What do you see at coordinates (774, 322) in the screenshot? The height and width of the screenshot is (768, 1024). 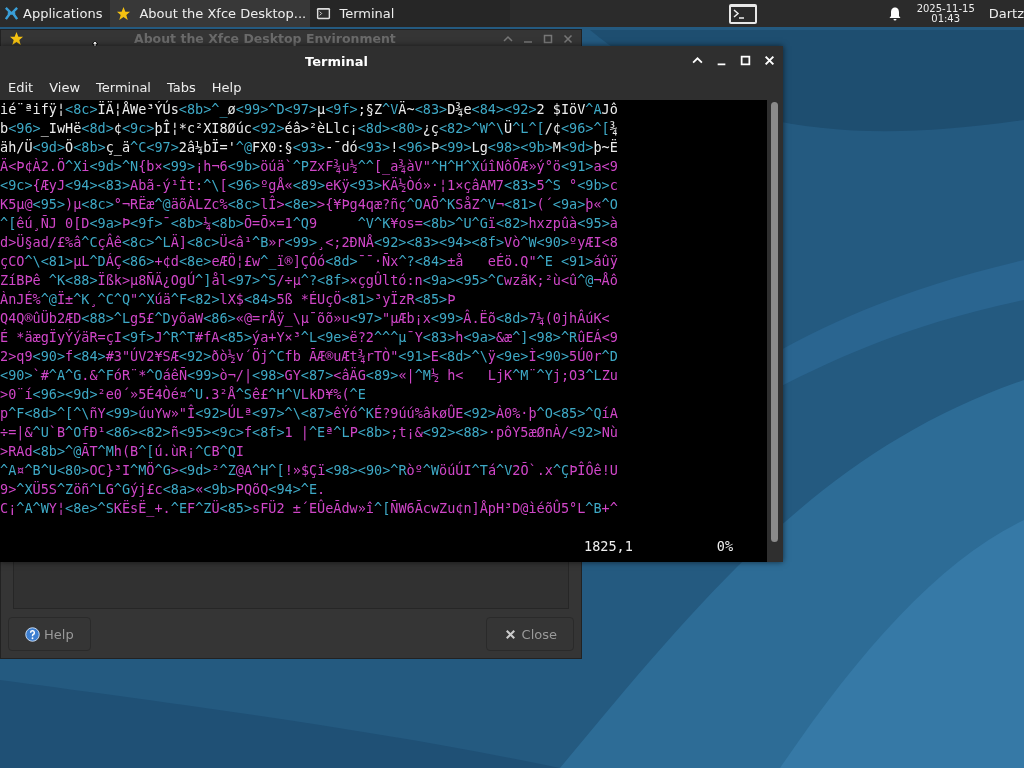 I see `scrollbar-thumb` at bounding box center [774, 322].